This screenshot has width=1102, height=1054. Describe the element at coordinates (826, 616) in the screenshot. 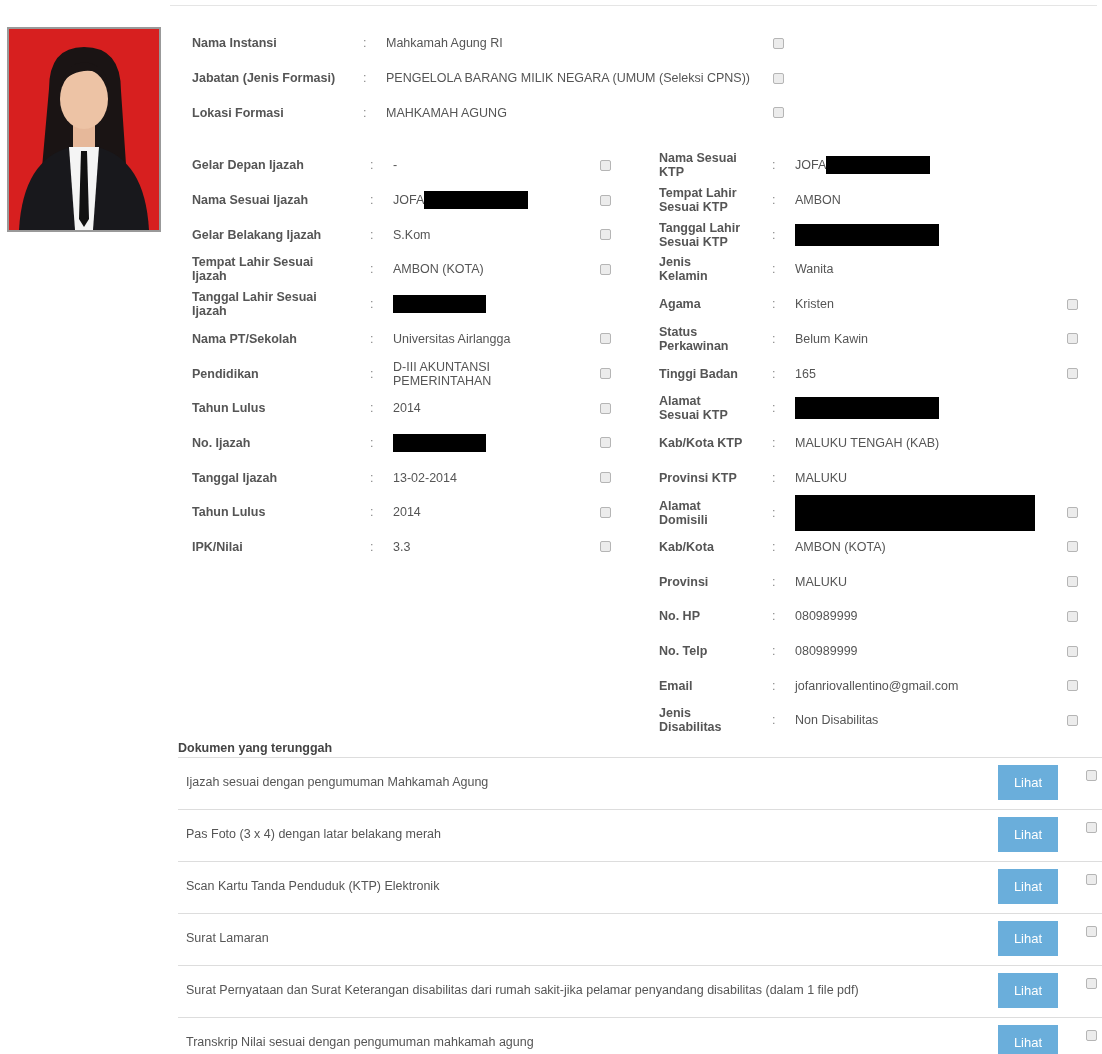

I see `field-value: 080989999` at that location.